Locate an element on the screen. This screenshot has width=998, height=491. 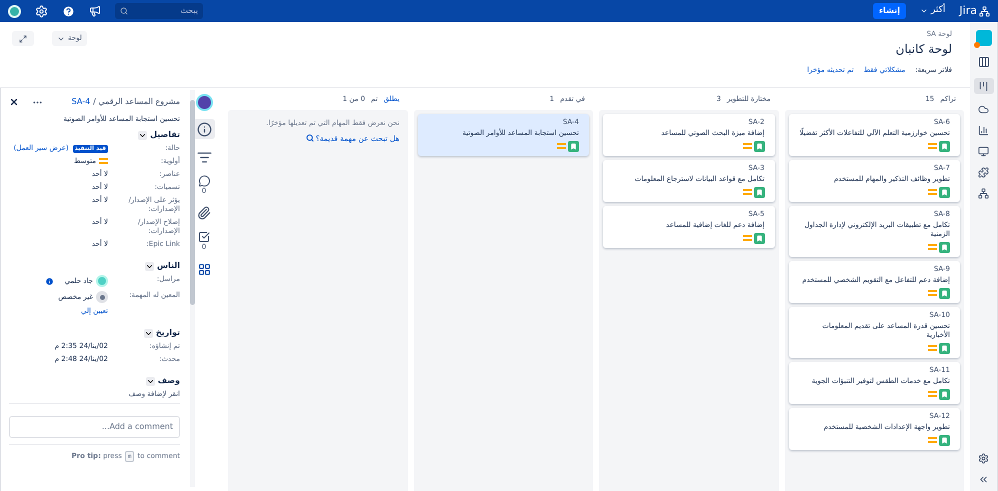
more-menu: أكثر is located at coordinates (933, 11).